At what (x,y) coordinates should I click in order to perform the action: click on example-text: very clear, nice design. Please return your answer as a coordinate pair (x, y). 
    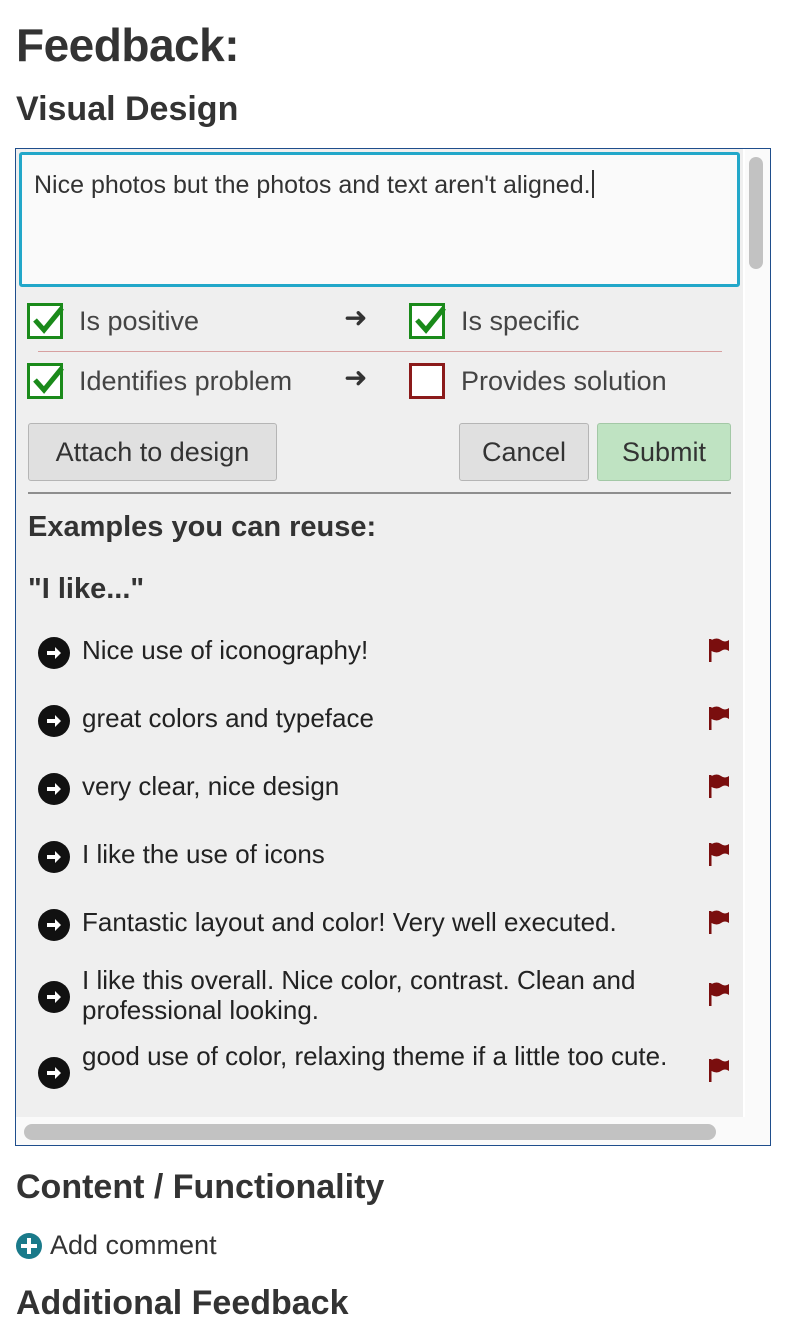
    Looking at the image, I should click on (211, 786).